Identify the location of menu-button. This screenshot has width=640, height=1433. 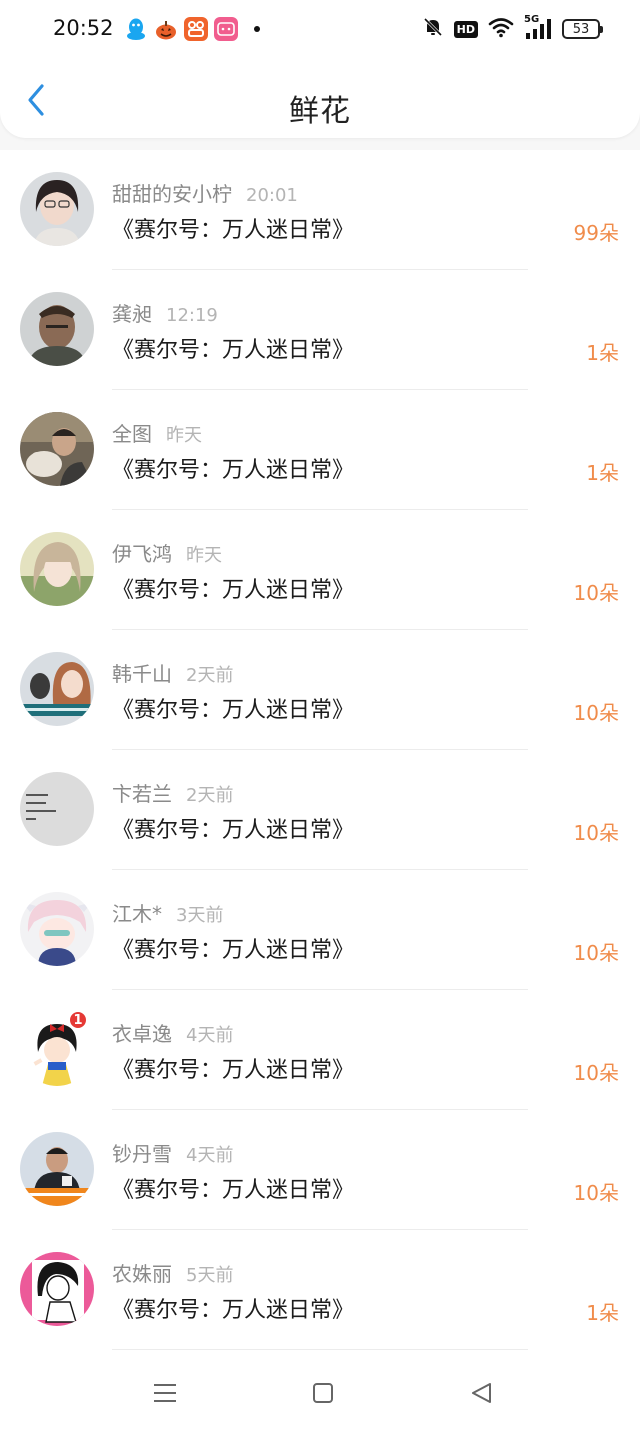
(165, 1393).